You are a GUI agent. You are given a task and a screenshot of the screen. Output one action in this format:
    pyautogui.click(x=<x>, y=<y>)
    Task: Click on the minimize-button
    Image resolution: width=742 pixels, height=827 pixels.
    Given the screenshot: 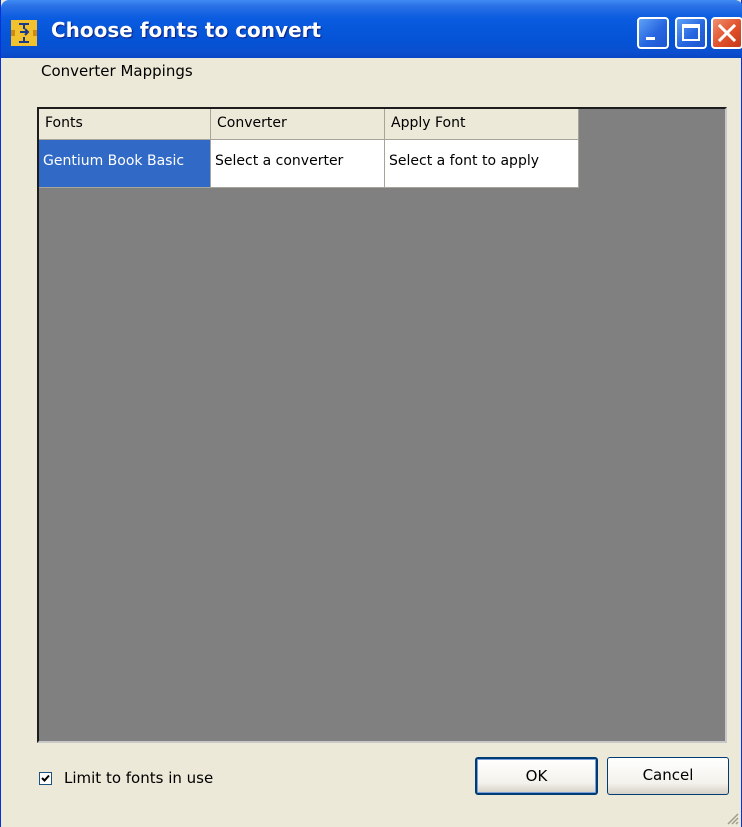 What is the action you would take?
    pyautogui.click(x=653, y=33)
    